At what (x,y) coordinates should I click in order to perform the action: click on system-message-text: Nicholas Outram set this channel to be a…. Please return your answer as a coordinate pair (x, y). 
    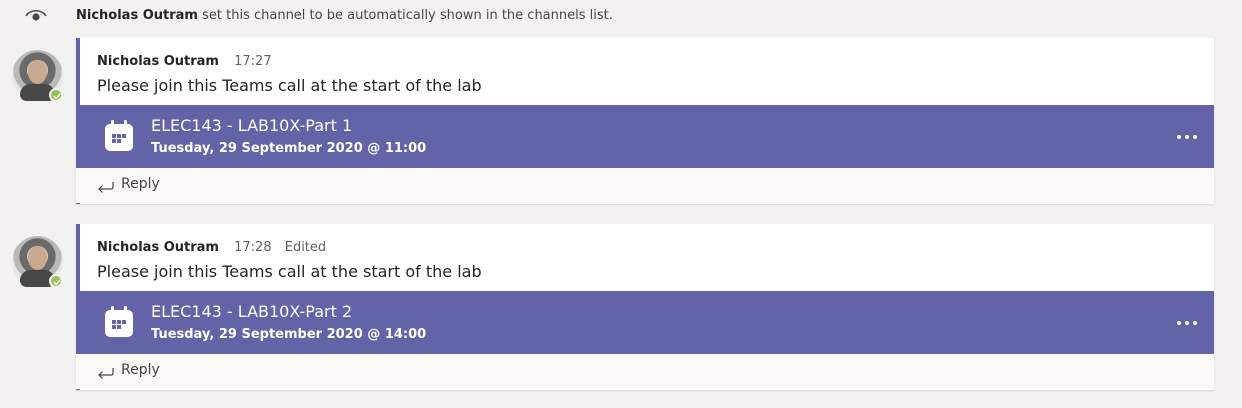
    Looking at the image, I should click on (344, 15).